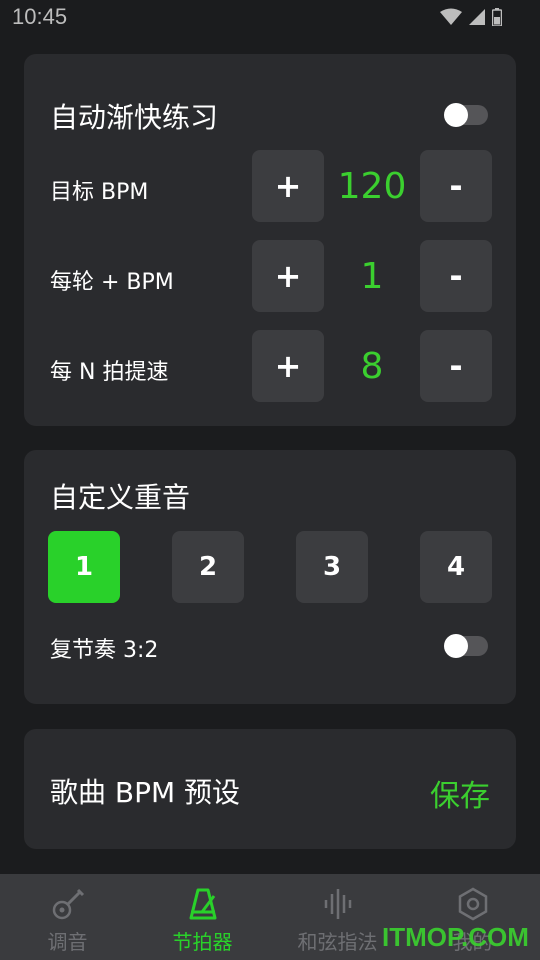  I want to click on polyrhythm-toggle, so click(466, 646).